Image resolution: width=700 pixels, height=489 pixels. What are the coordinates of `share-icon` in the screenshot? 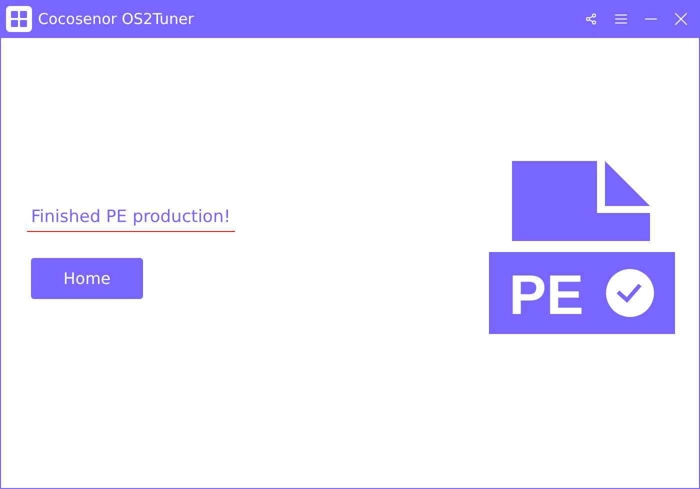 It's located at (591, 19).